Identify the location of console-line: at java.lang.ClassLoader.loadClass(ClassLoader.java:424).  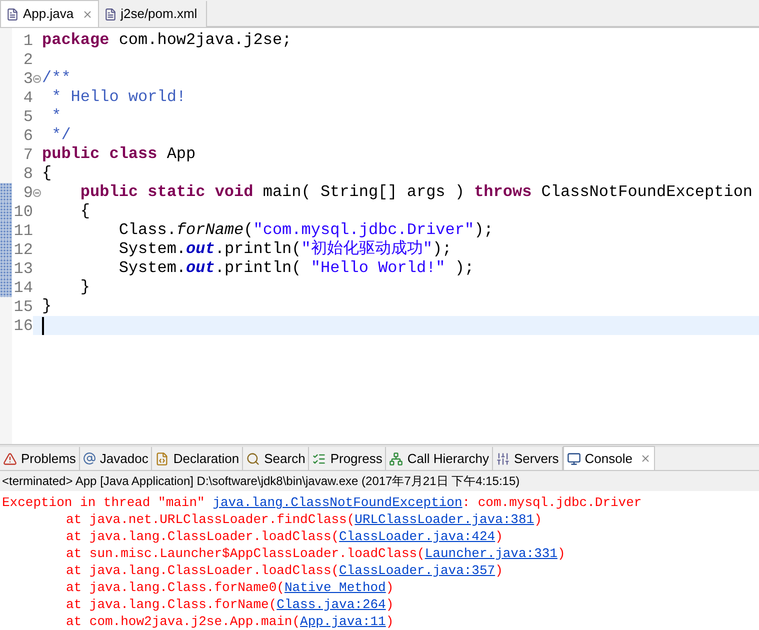
(284, 536).